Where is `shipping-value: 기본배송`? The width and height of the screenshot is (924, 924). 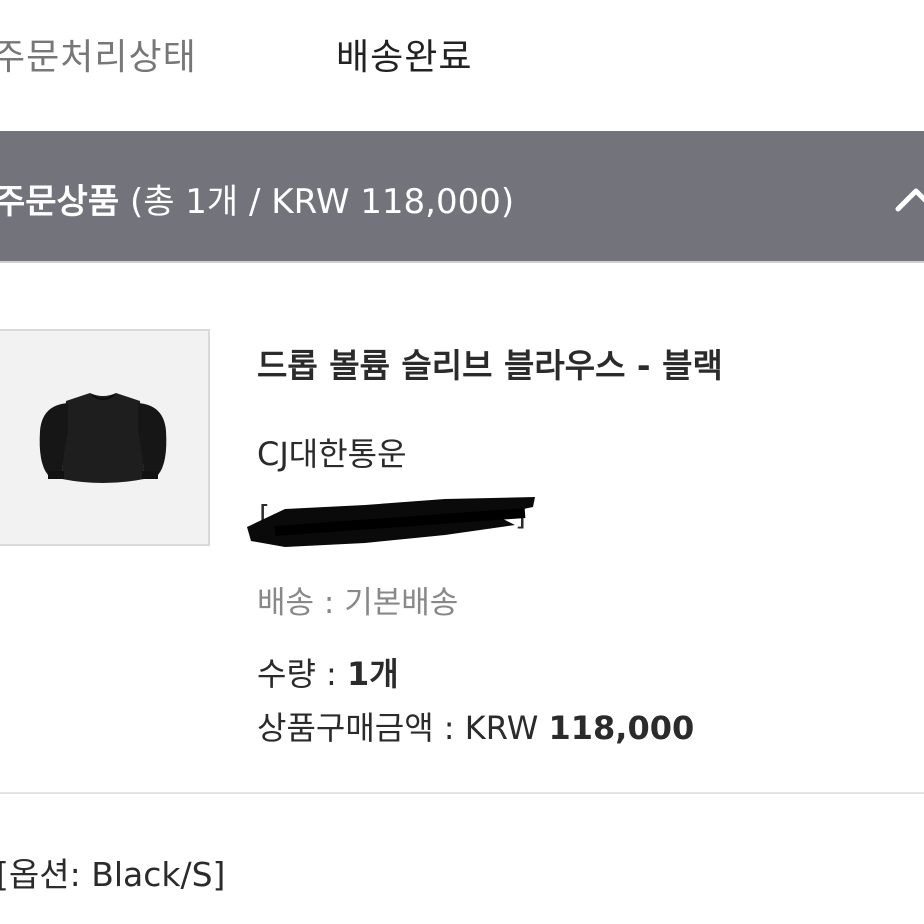
shipping-value: 기본배송 is located at coordinates (401, 603).